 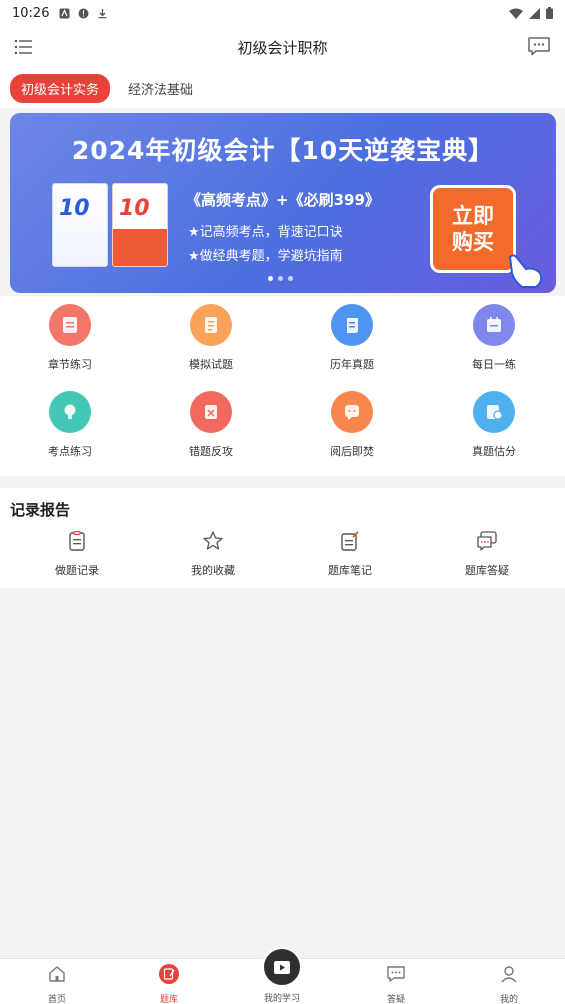 I want to click on banner-point-1: ★记高频考点，背速记口诀, so click(x=265, y=232).